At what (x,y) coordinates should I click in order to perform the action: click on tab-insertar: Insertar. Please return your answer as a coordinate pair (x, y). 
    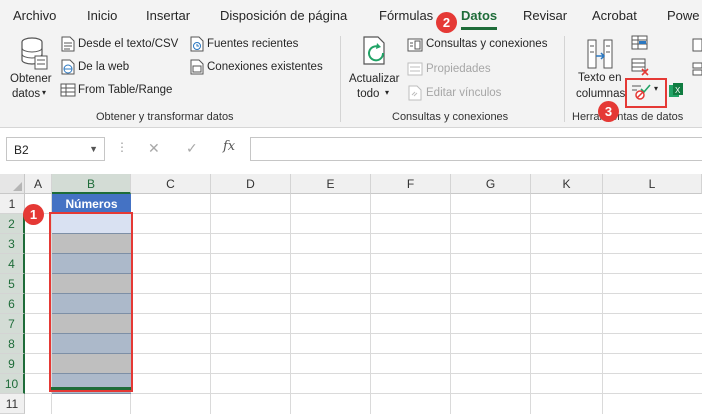
    Looking at the image, I should click on (168, 15).